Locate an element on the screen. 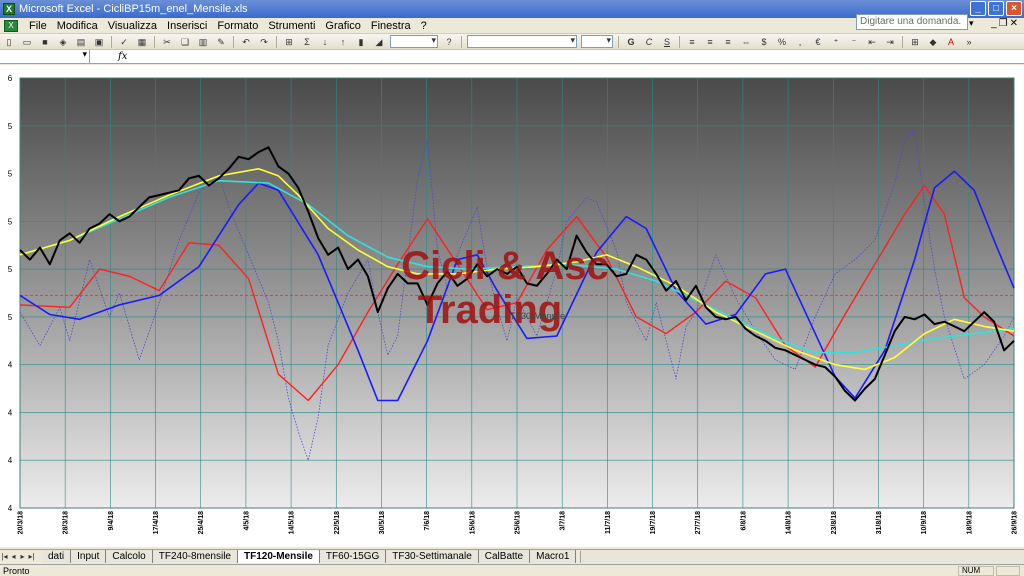  merge-center-icon: ⇔ is located at coordinates (746, 42).